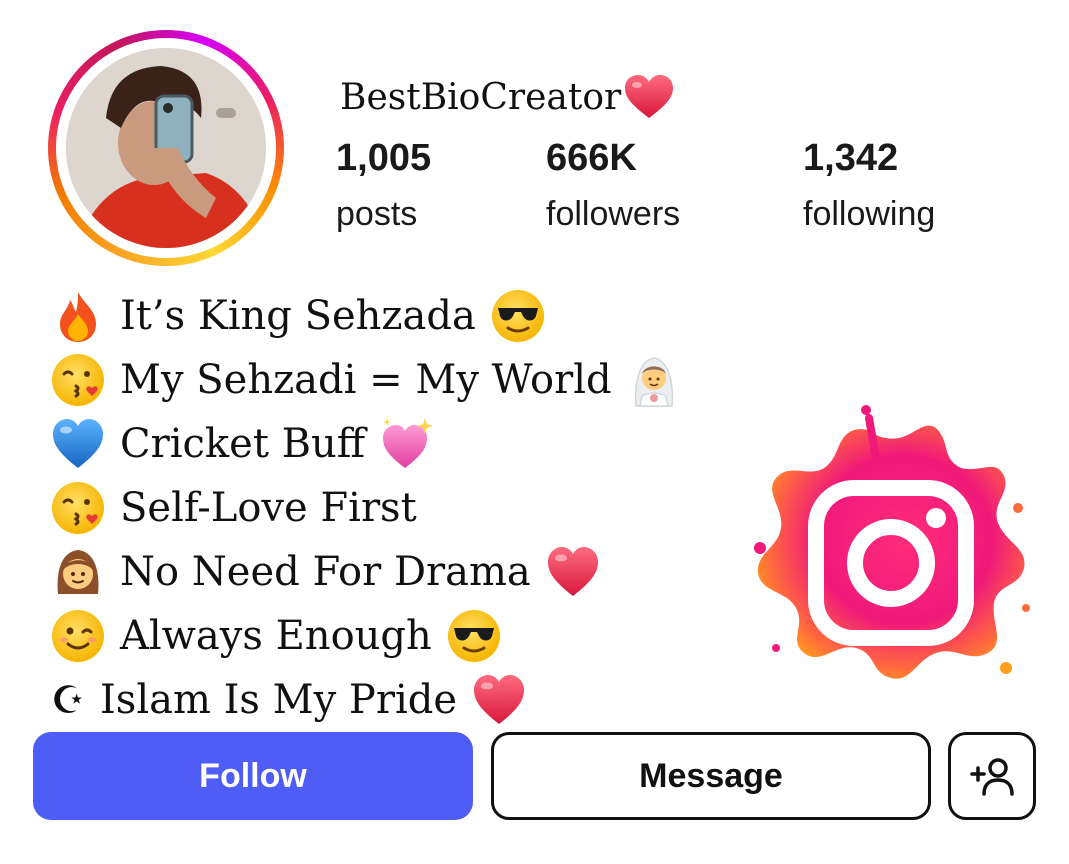 The image size is (1069, 864). I want to click on avatar-photo, so click(166, 148).